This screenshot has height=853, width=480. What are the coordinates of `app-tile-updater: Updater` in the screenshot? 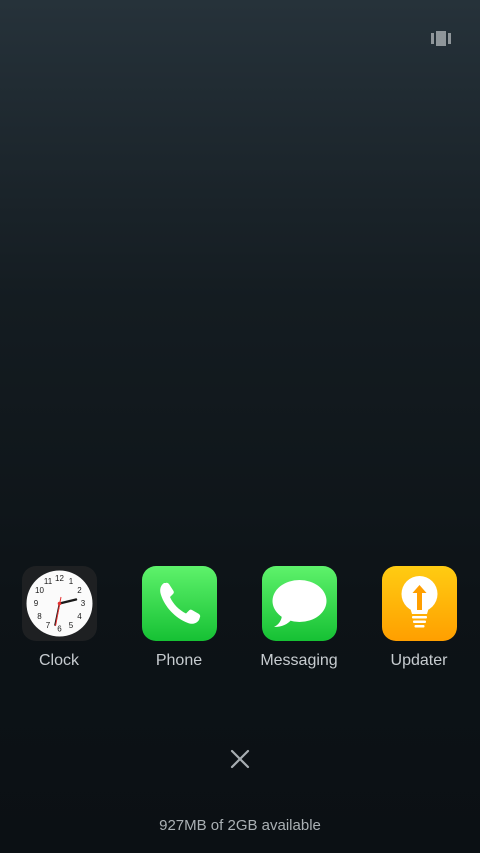 It's located at (419, 621).